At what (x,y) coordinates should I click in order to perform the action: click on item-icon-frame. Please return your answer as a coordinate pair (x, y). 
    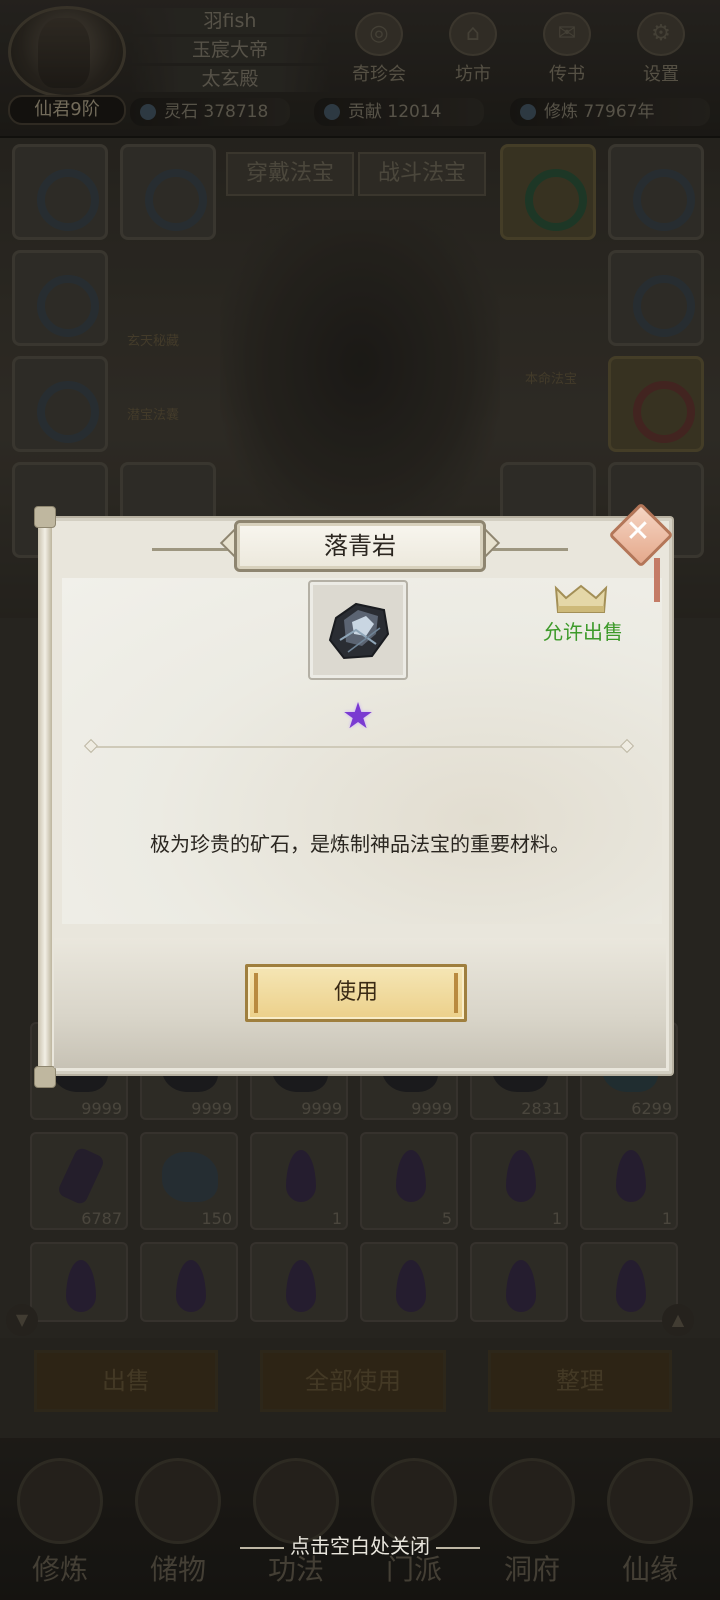
    Looking at the image, I should click on (358, 630).